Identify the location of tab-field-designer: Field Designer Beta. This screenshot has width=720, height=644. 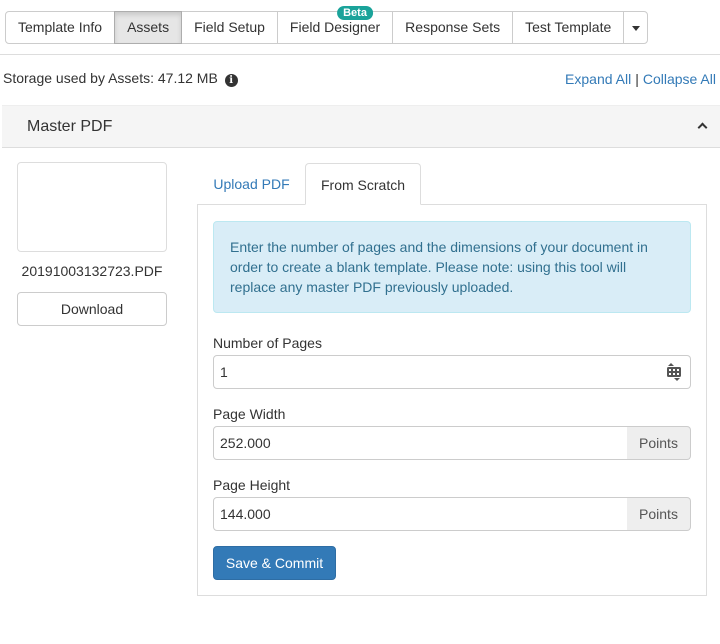
(335, 25).